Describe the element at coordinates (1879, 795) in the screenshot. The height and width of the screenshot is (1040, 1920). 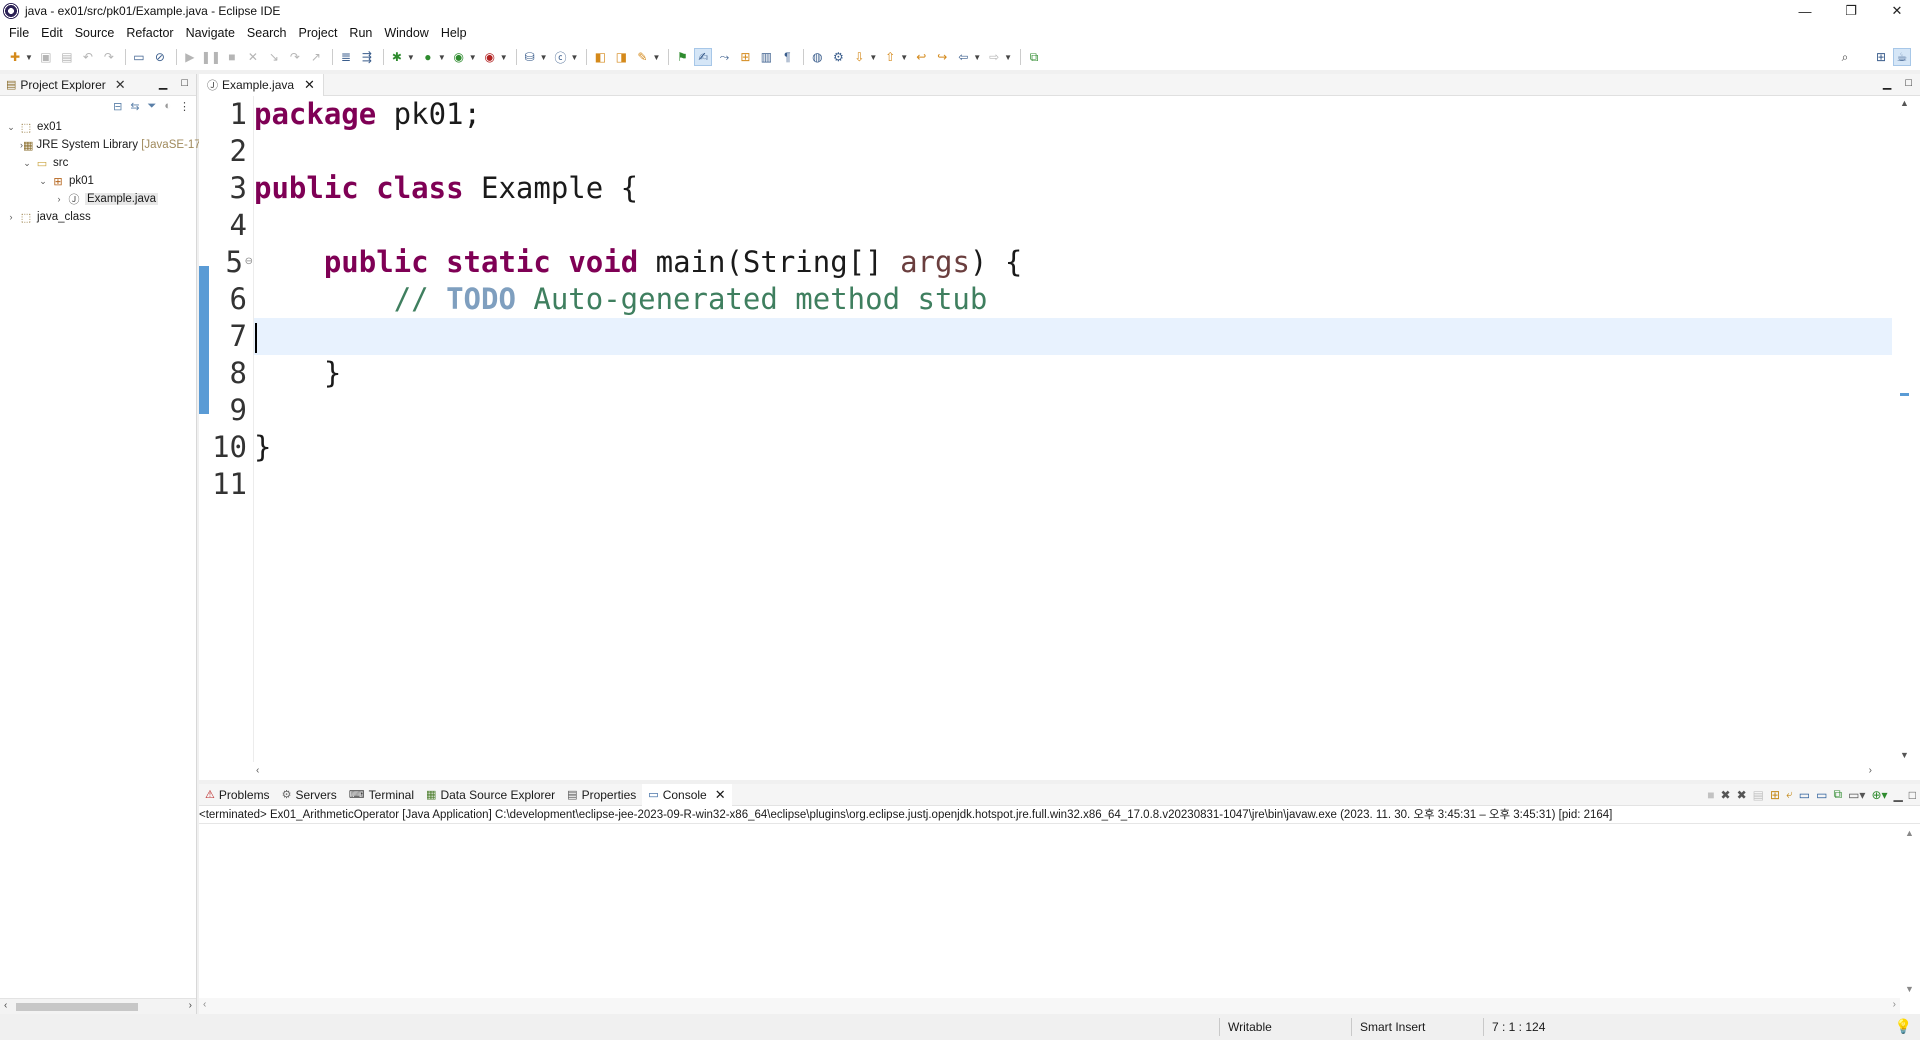
I see `open-console-icon: ⊕▾` at that location.